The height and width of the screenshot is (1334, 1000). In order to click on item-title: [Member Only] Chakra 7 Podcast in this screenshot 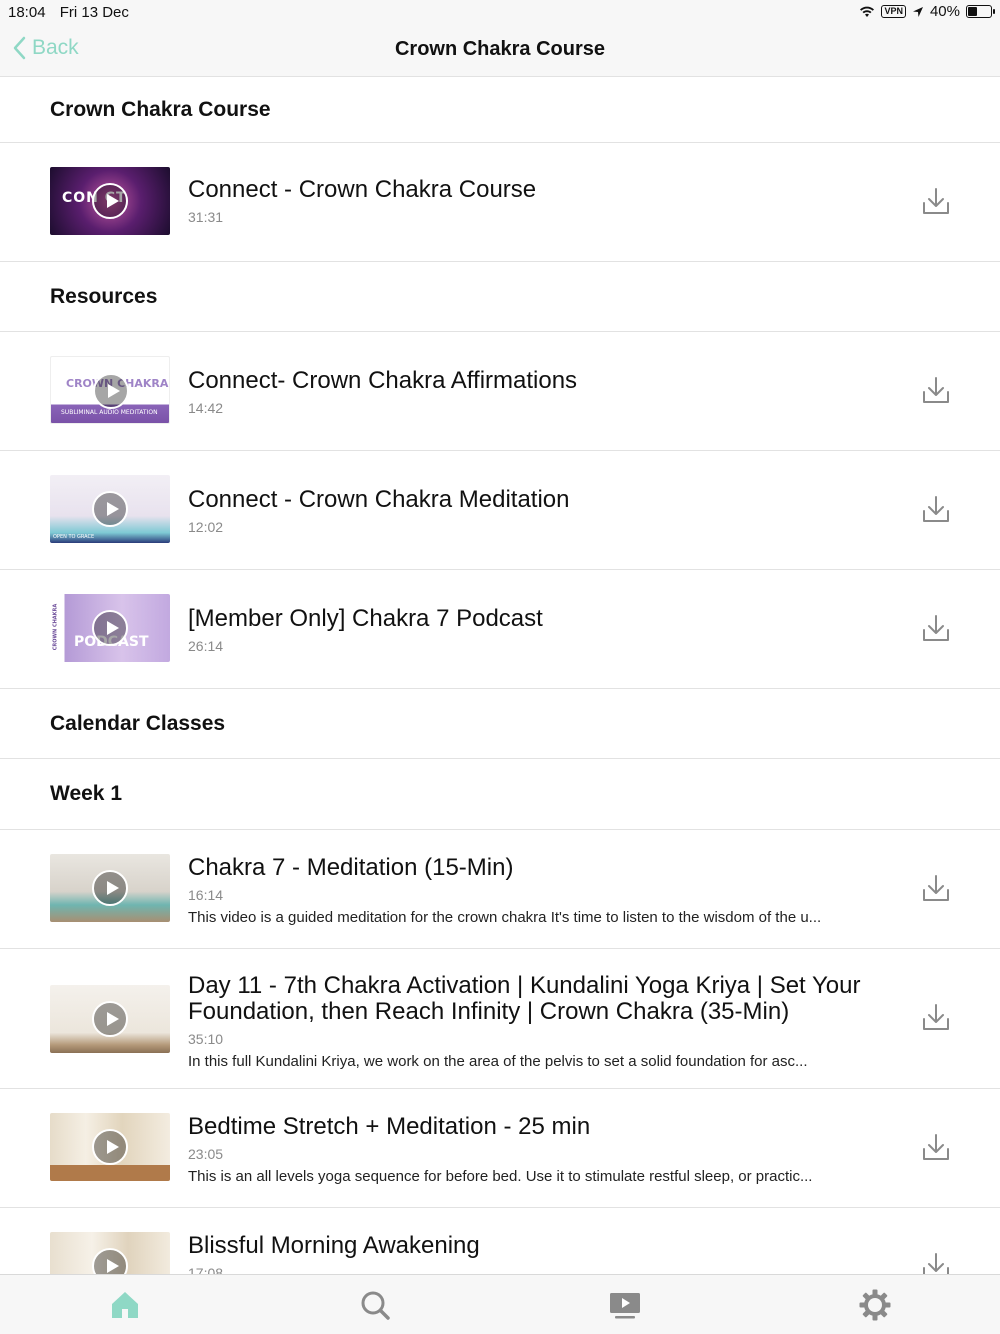, I will do `click(365, 618)`.